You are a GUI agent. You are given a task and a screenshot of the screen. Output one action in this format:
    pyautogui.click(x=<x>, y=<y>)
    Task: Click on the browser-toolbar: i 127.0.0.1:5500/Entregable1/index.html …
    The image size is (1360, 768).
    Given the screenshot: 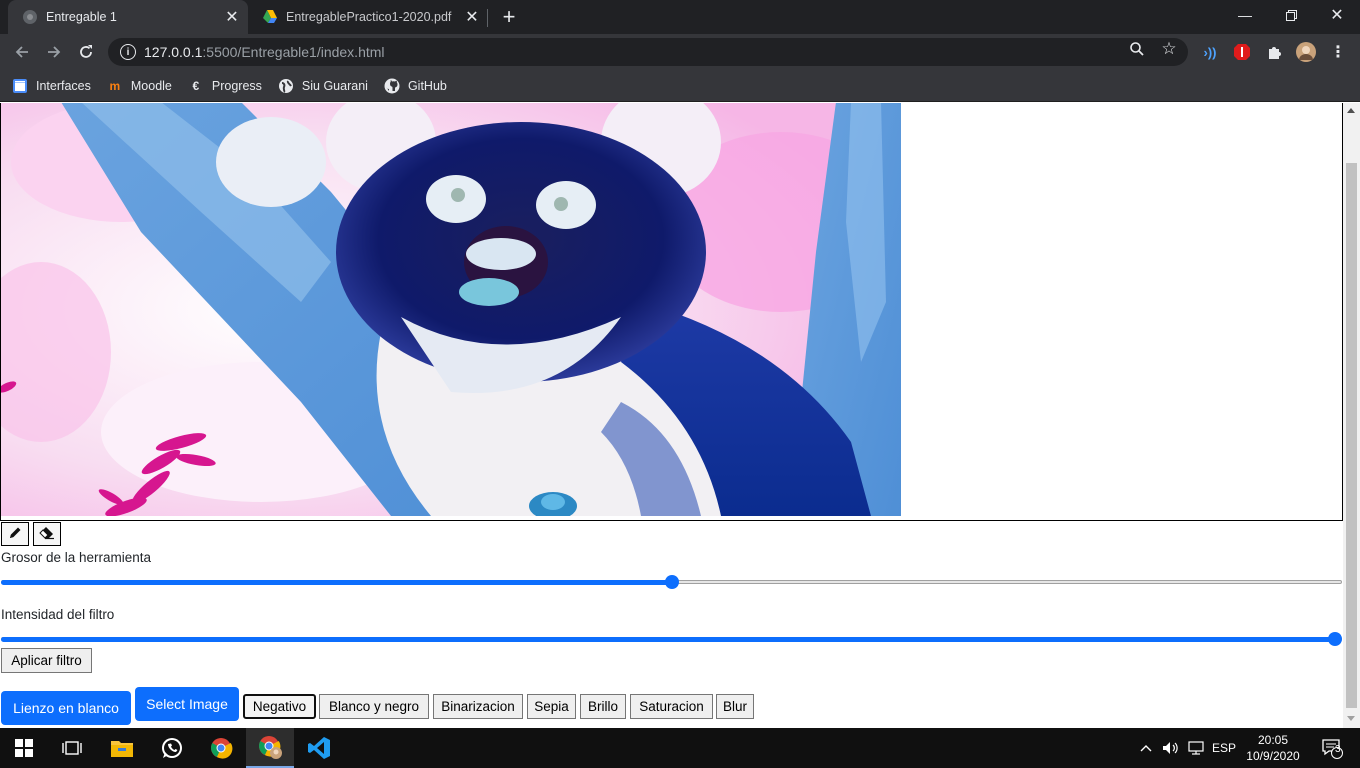 What is the action you would take?
    pyautogui.click(x=680, y=52)
    